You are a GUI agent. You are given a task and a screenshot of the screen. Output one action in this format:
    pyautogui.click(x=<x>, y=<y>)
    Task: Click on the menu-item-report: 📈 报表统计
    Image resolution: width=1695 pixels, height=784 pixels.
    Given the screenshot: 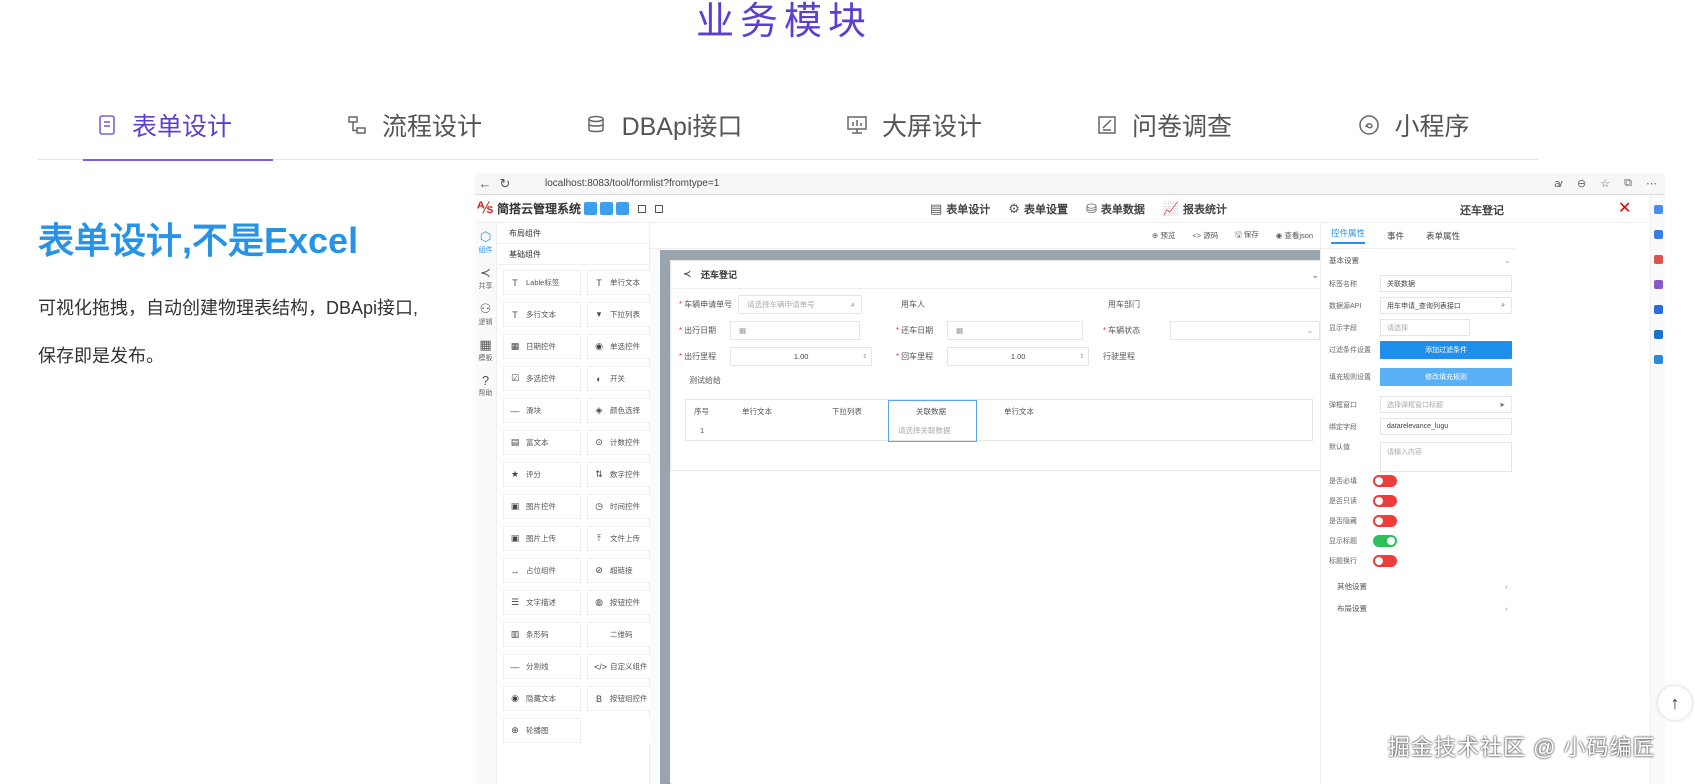 What is the action you would take?
    pyautogui.click(x=1195, y=209)
    